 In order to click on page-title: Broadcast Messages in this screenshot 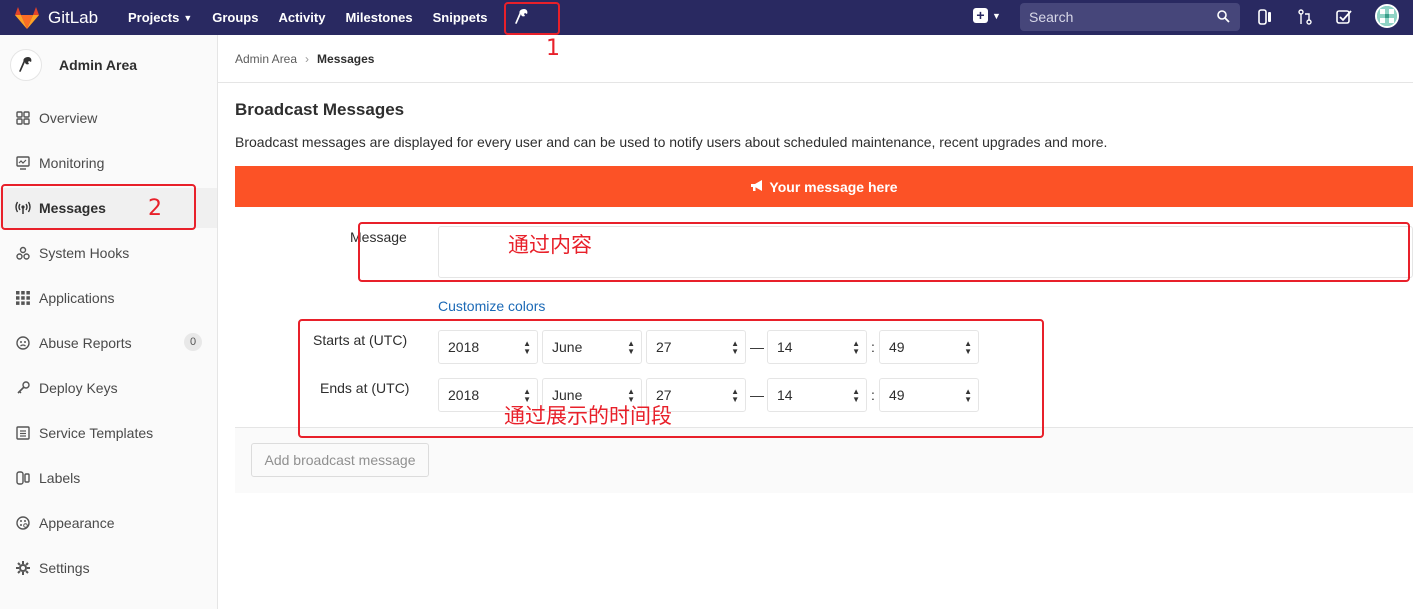, I will do `click(320, 109)`.